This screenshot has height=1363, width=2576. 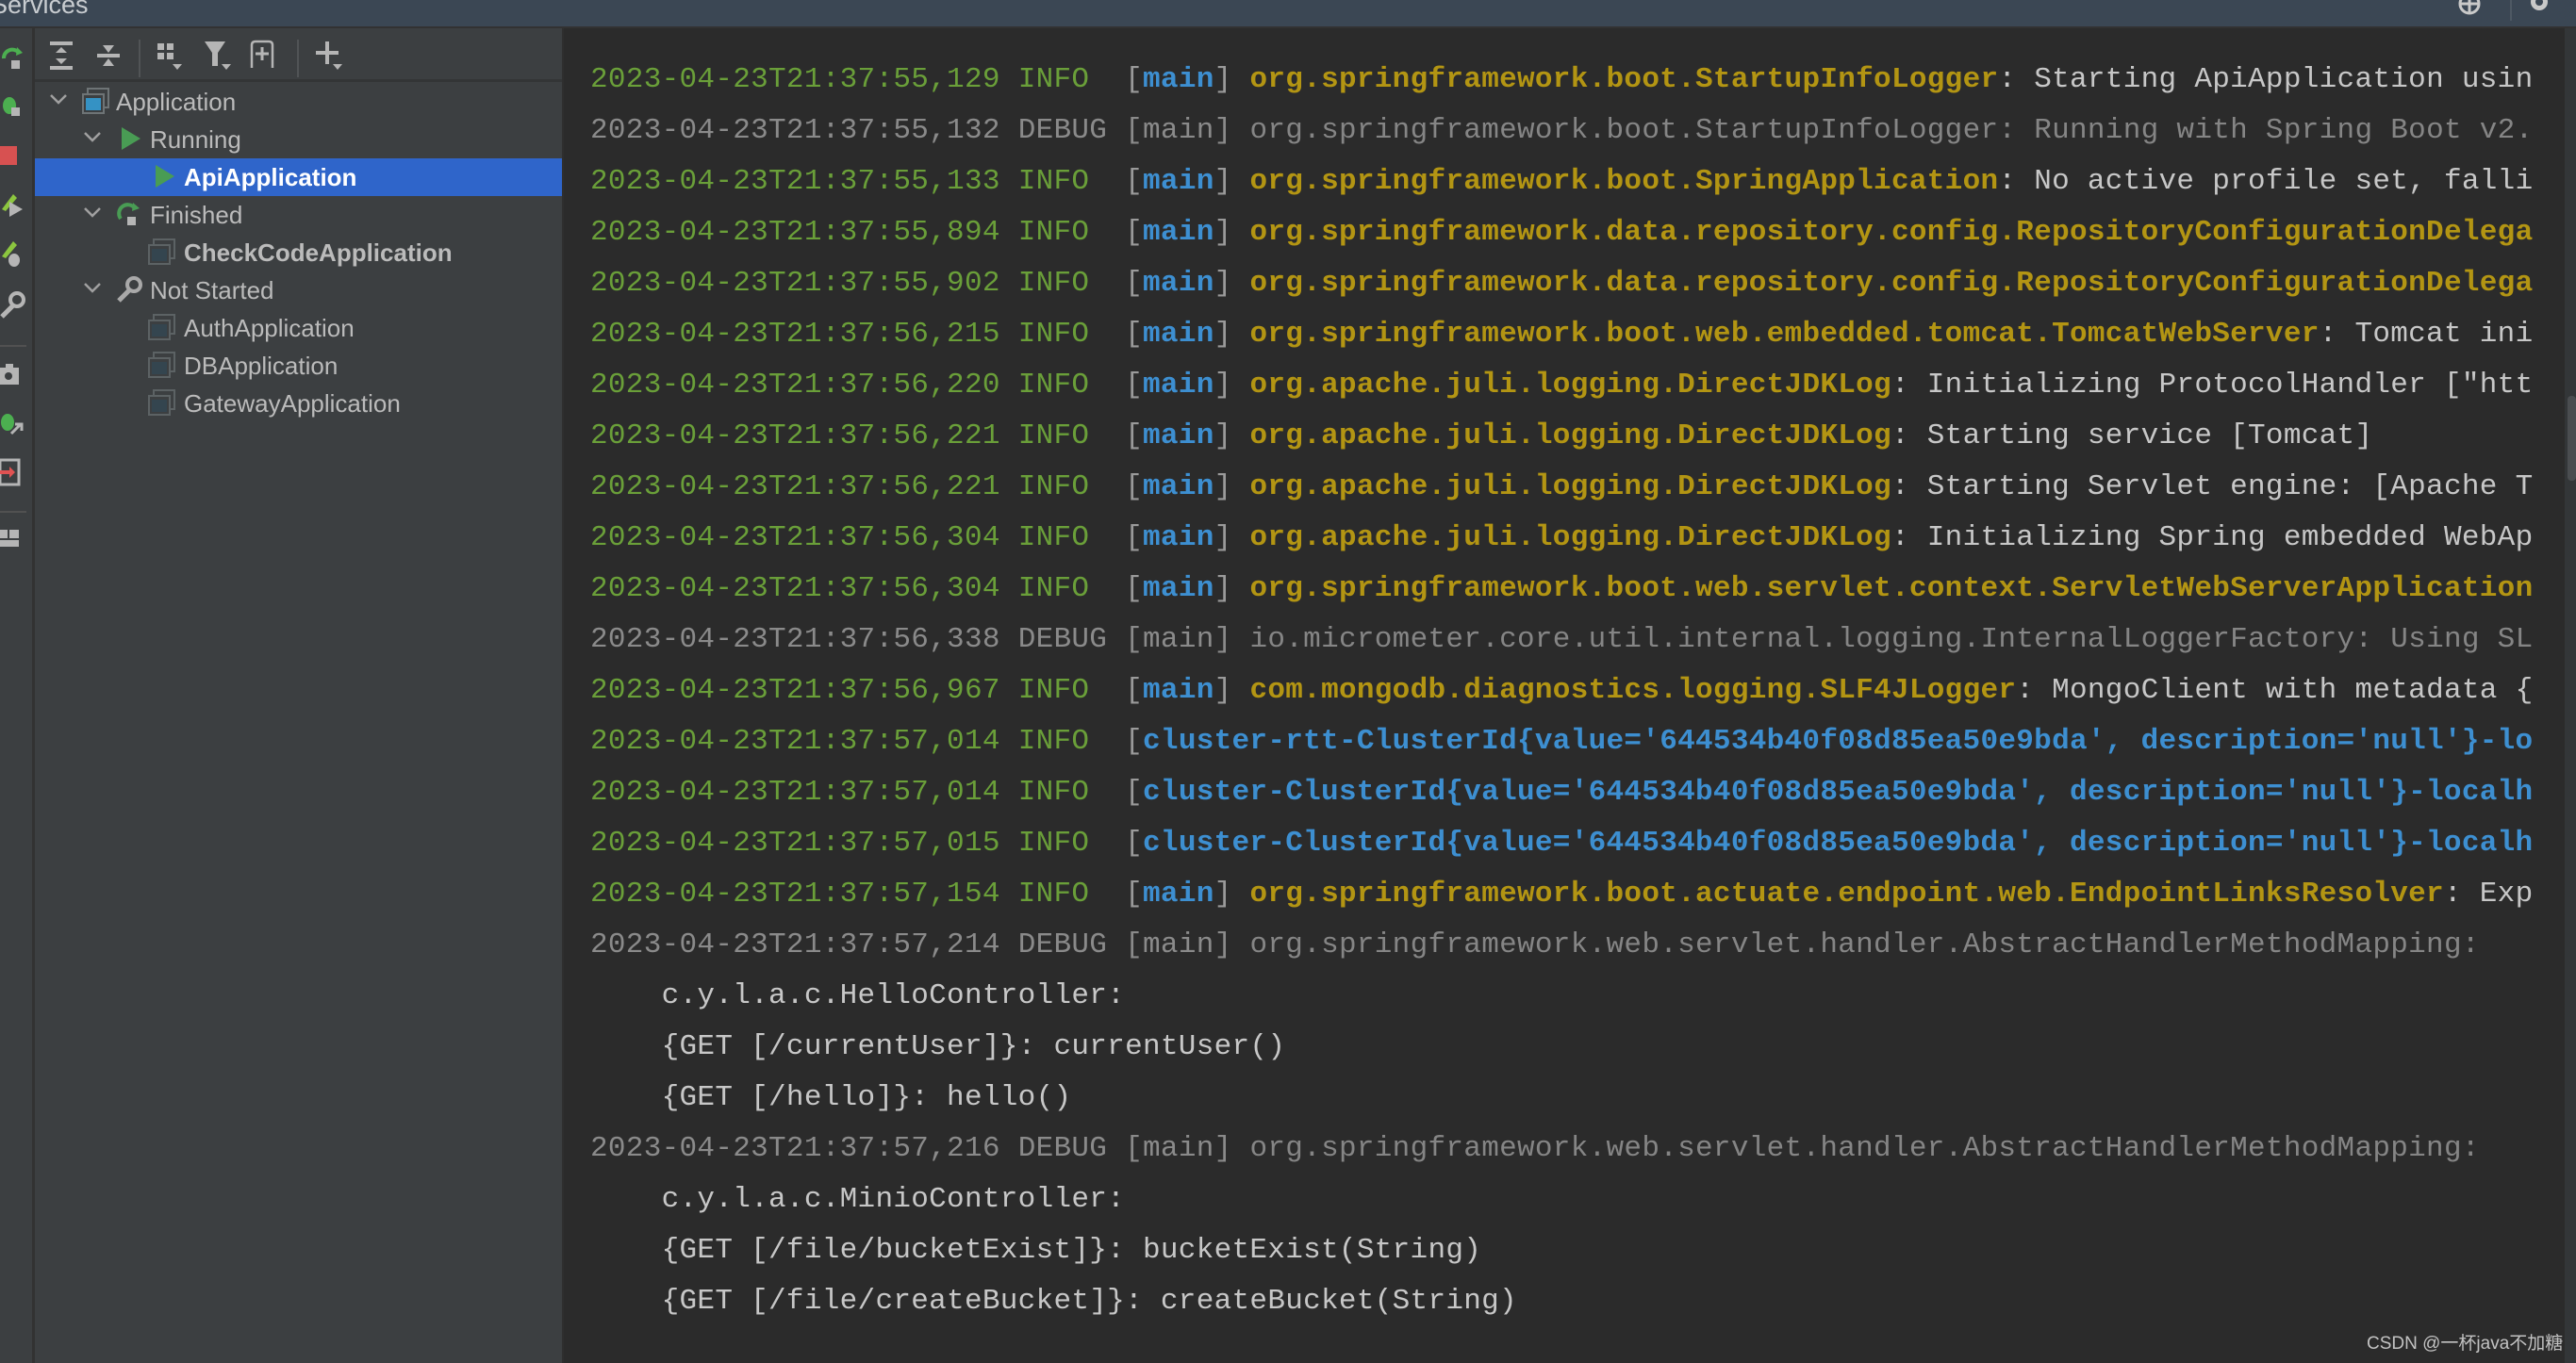 I want to click on globe-icon, so click(x=2469, y=10).